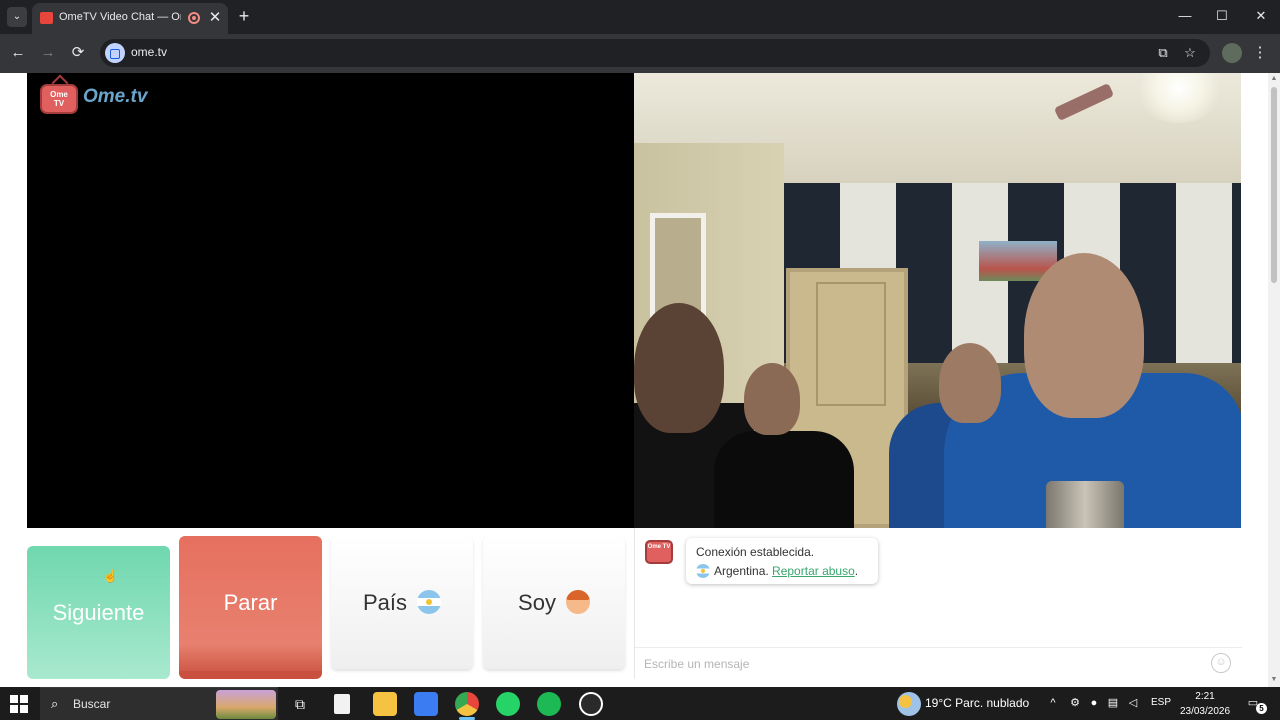  What do you see at coordinates (149, 52) in the screenshot?
I see `url-text: ome.tv` at bounding box center [149, 52].